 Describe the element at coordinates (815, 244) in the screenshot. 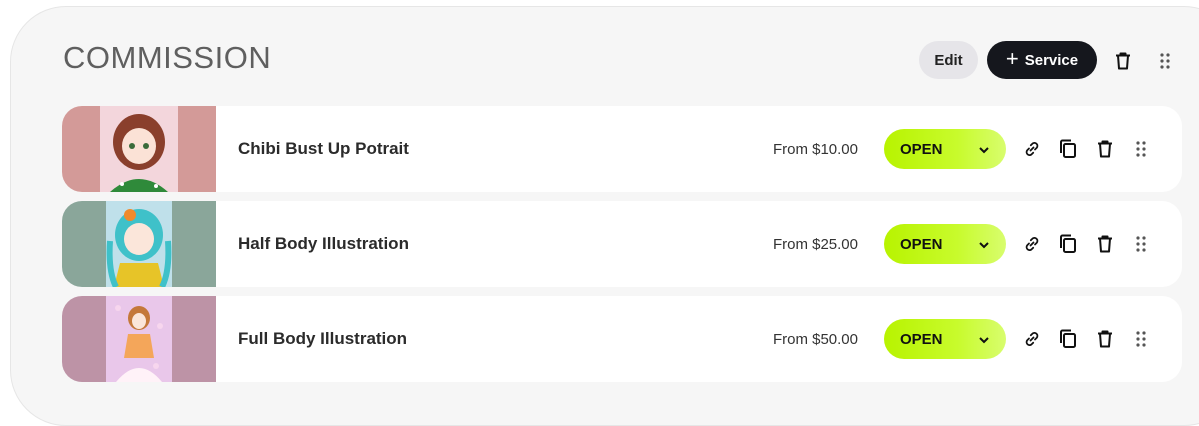

I see `service-price: From $25.00` at that location.